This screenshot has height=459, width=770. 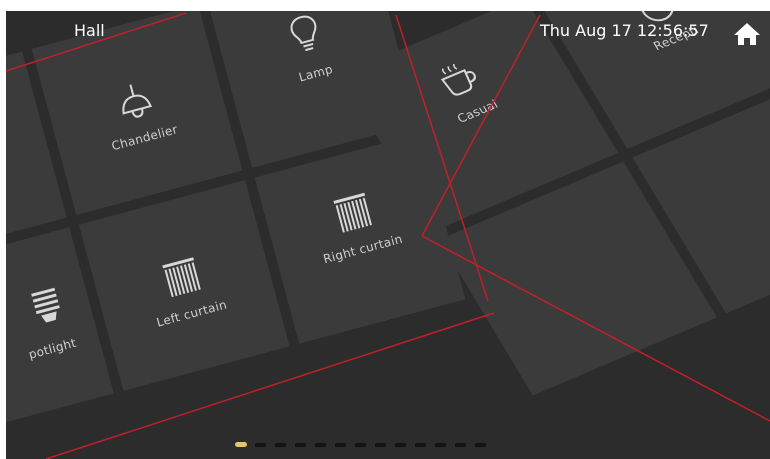 What do you see at coordinates (45, 305) in the screenshot?
I see `cfl-bulb-icon` at bounding box center [45, 305].